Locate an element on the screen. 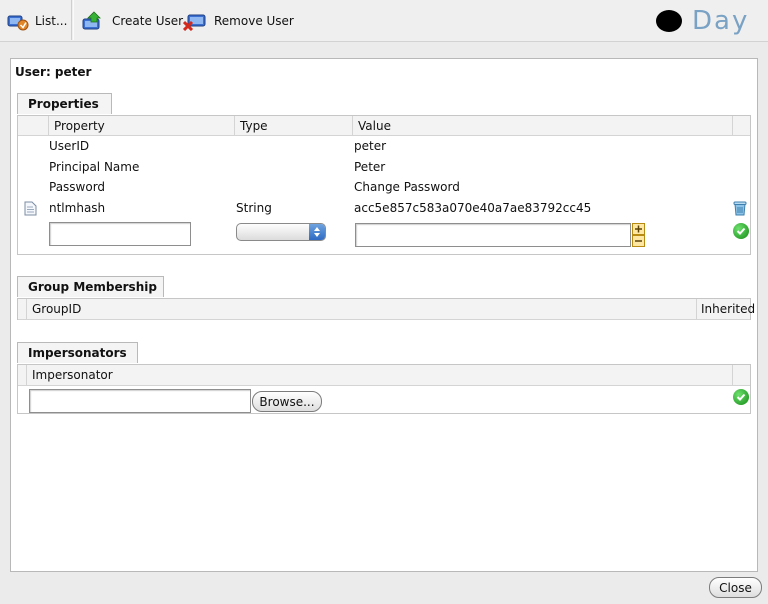  group-membership-title: Group Membership is located at coordinates (92, 287).